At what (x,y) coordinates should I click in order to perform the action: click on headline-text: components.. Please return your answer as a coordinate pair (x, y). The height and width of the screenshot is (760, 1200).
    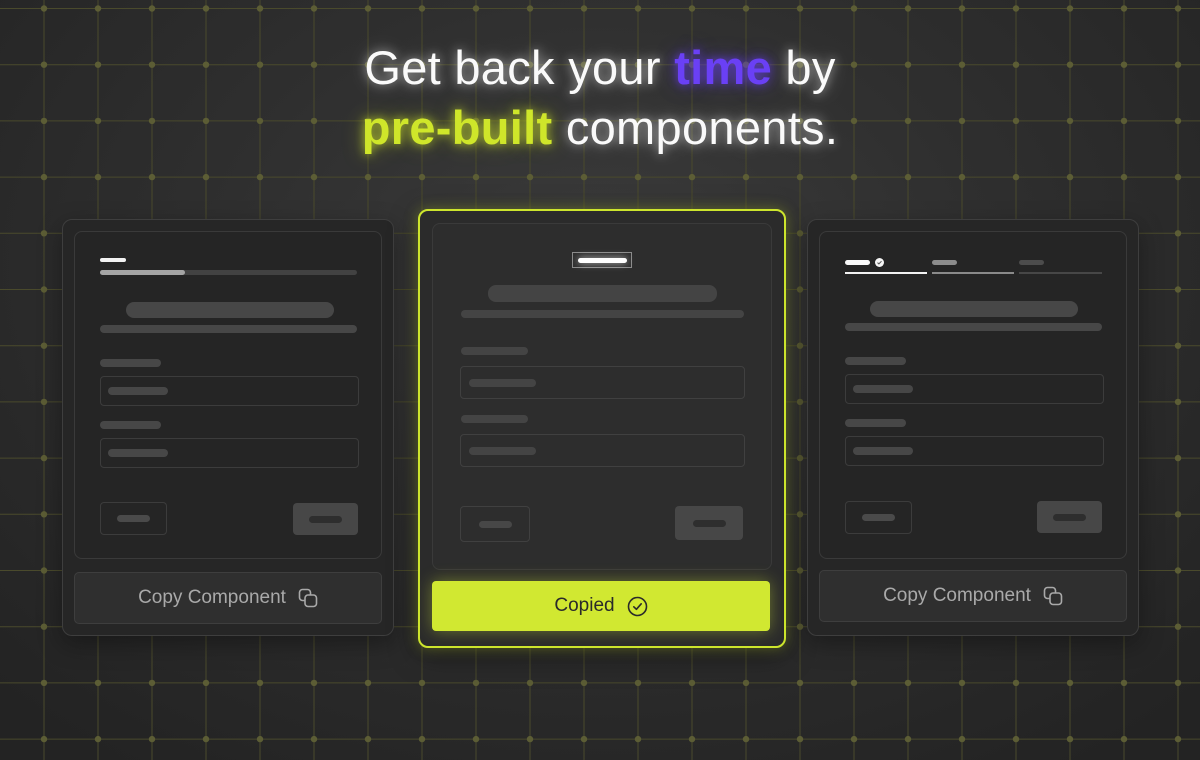
    Looking at the image, I should click on (702, 127).